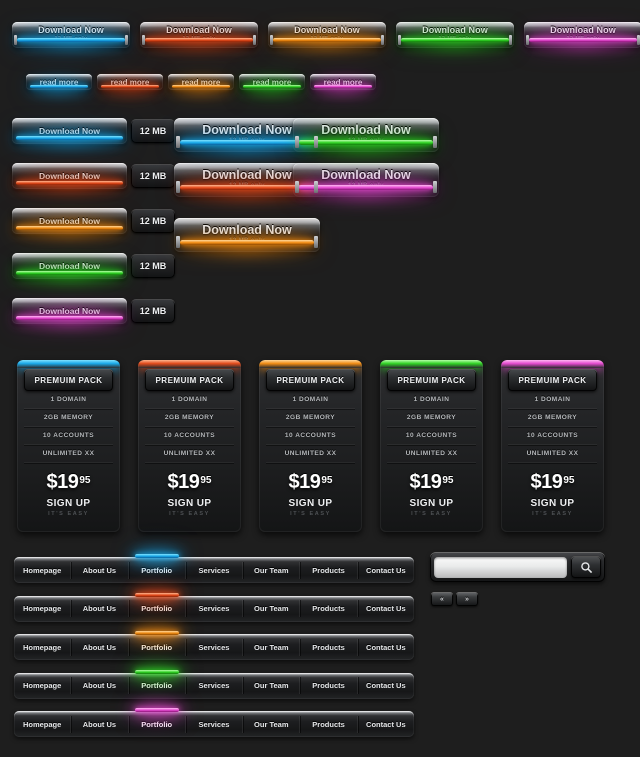 Image resolution: width=640 pixels, height=757 pixels. I want to click on download-split-button-red: Download Now 12 MB, so click(93, 179).